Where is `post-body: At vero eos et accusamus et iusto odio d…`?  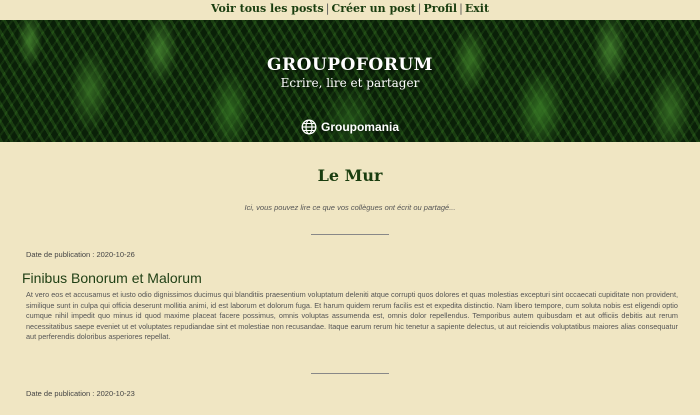 post-body: At vero eos et accusamus et iusto odio d… is located at coordinates (352, 315).